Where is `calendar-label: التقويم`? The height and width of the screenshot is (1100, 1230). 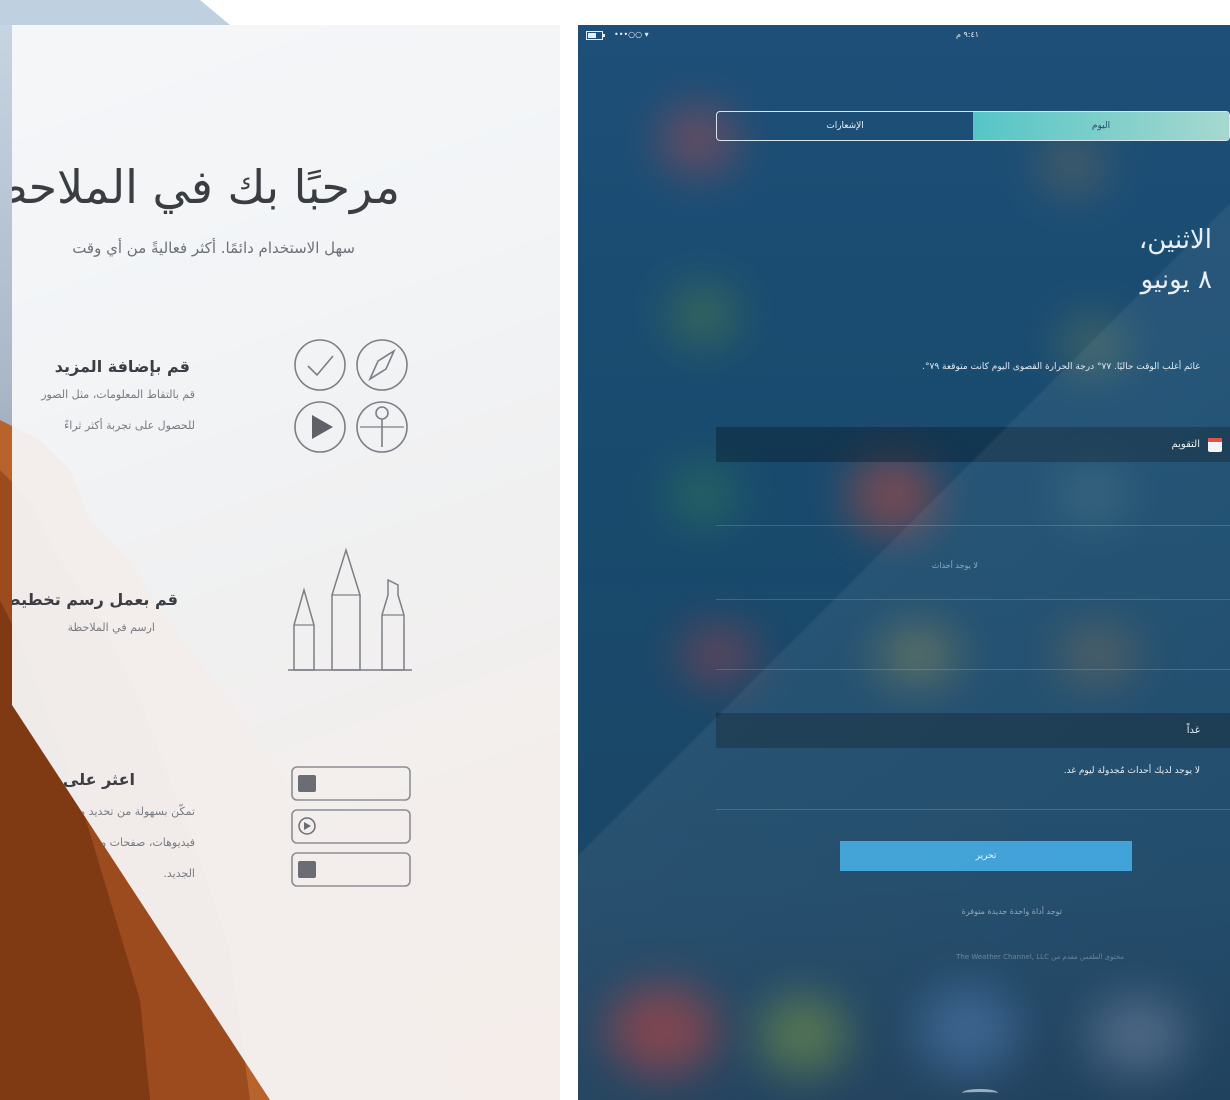 calendar-label: التقويم is located at coordinates (1185, 444).